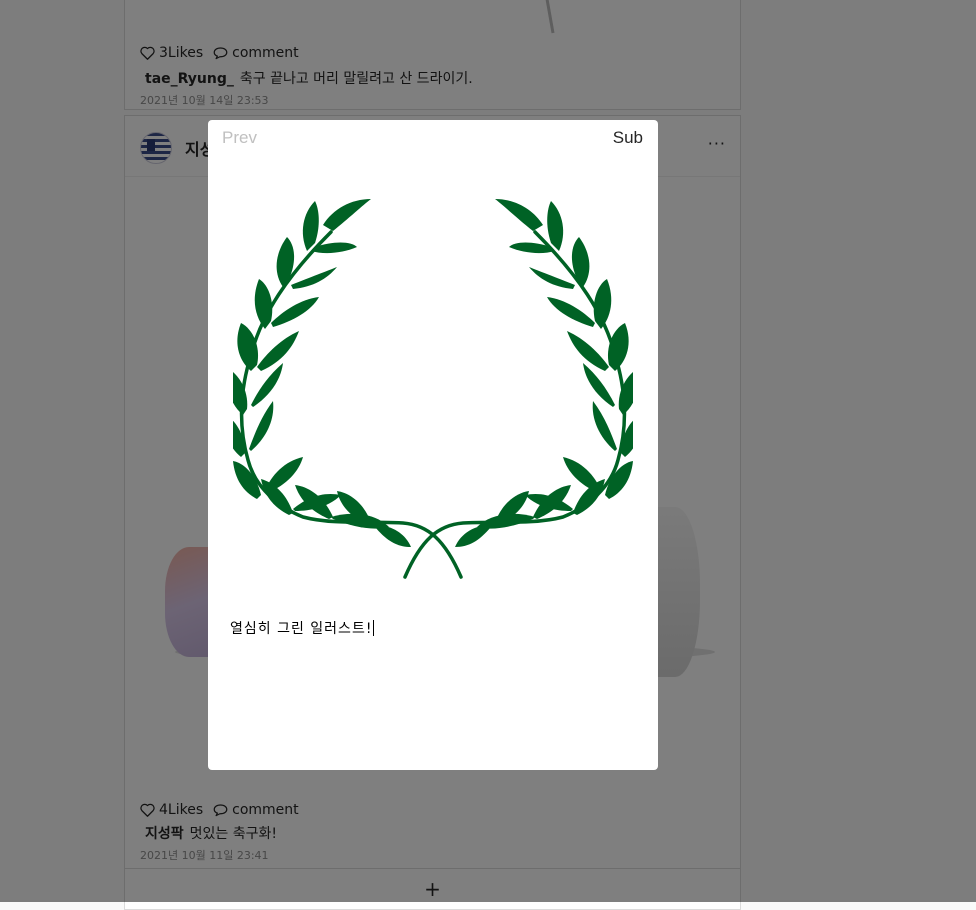  Describe the element at coordinates (433, 683) in the screenshot. I see `post-text-input: 열심히 그린 일러스트!` at that location.